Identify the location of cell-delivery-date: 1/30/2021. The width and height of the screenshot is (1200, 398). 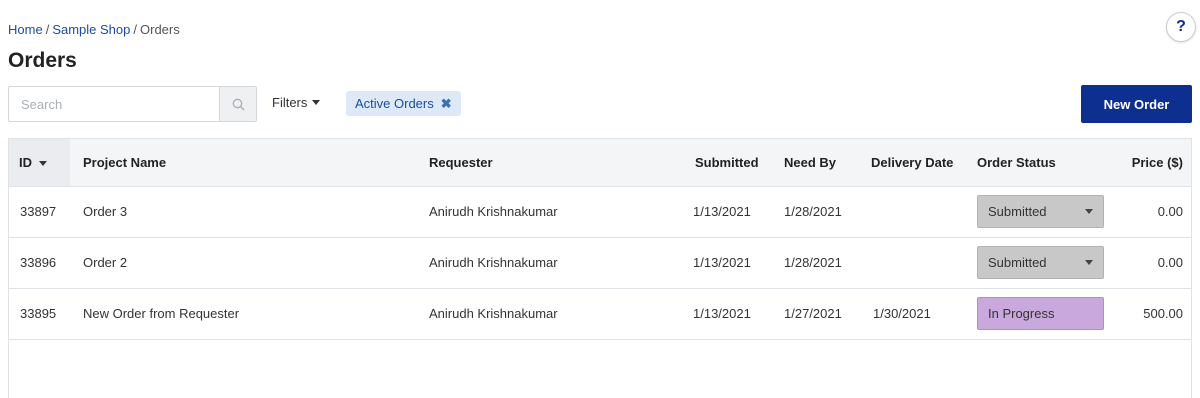
(902, 313).